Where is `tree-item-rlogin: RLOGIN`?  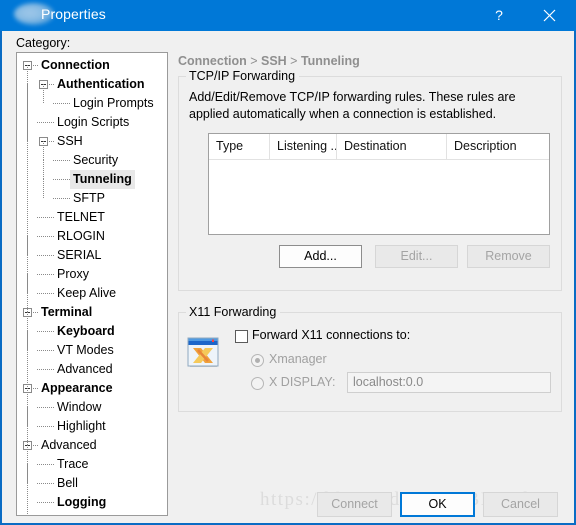
tree-item-rlogin: RLOGIN is located at coordinates (92, 236).